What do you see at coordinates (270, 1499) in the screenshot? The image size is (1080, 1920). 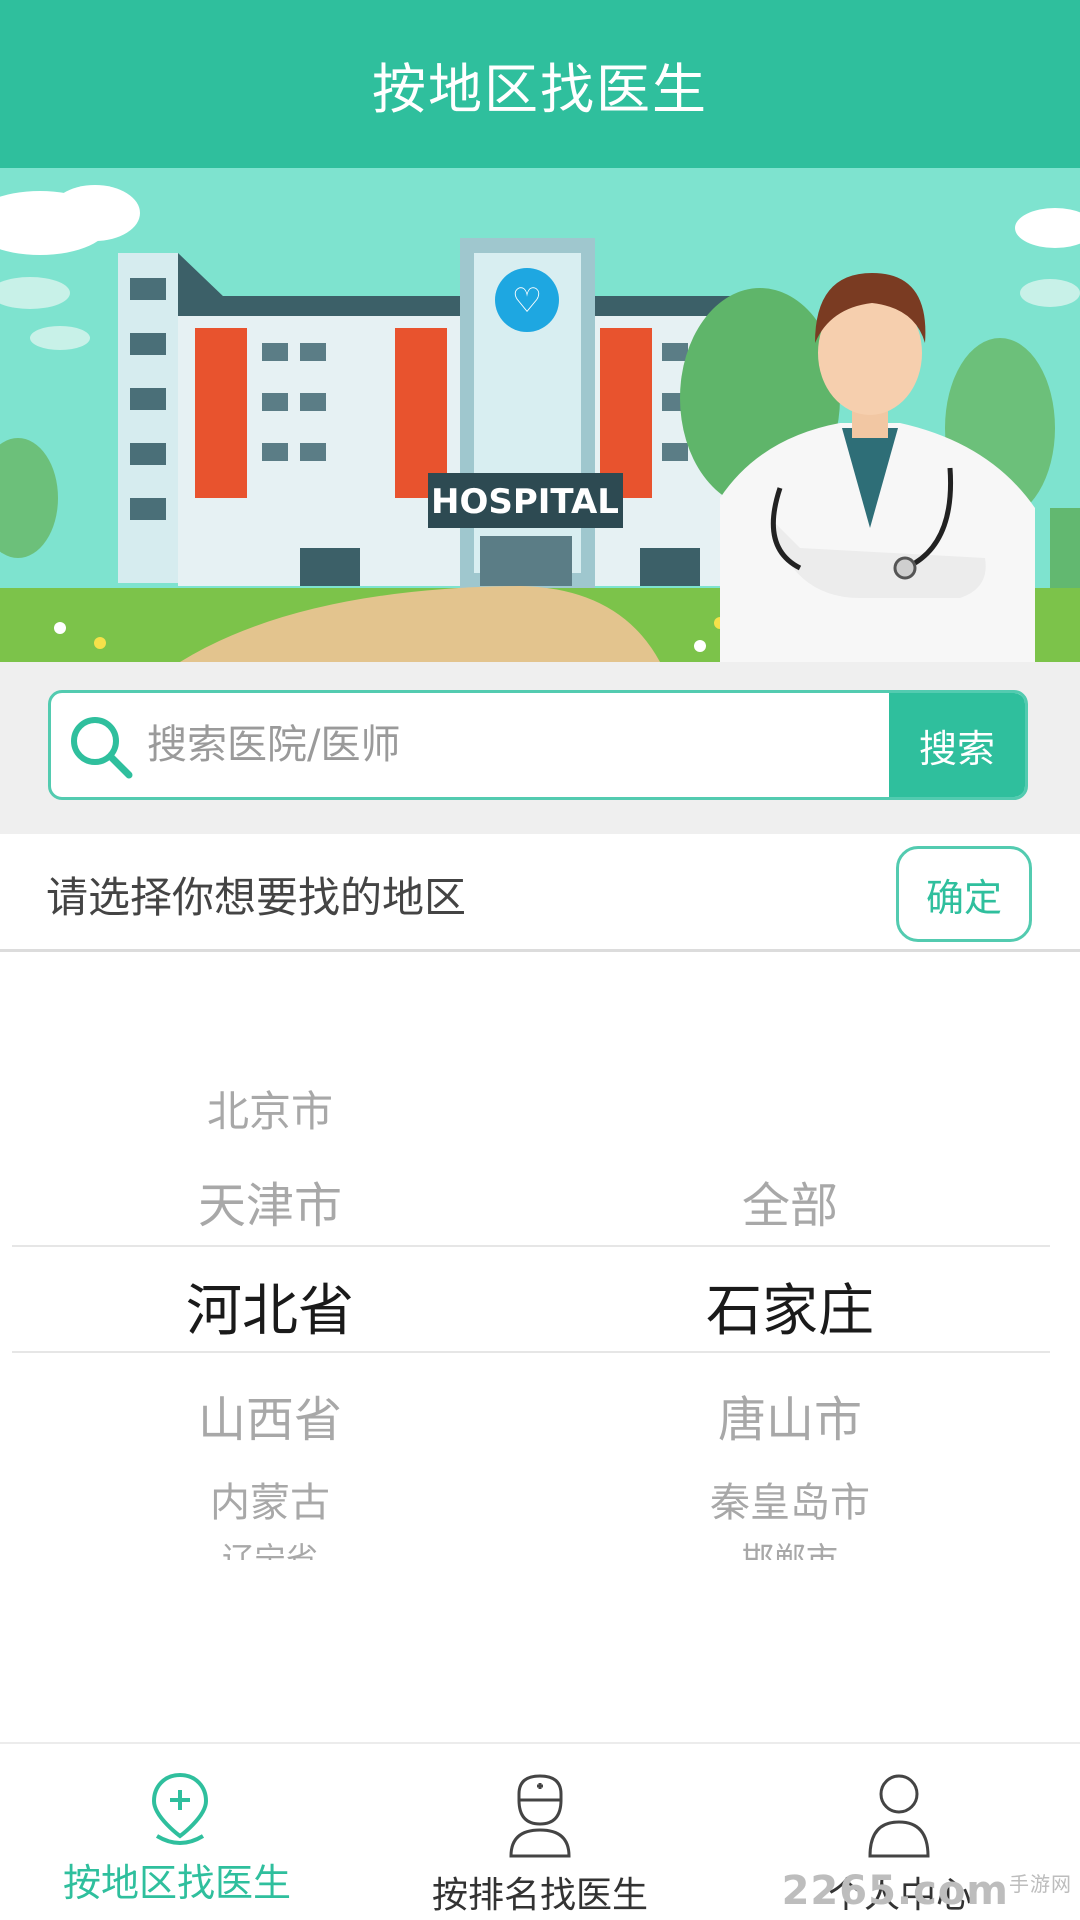 I see `province-option: 内蒙古` at bounding box center [270, 1499].